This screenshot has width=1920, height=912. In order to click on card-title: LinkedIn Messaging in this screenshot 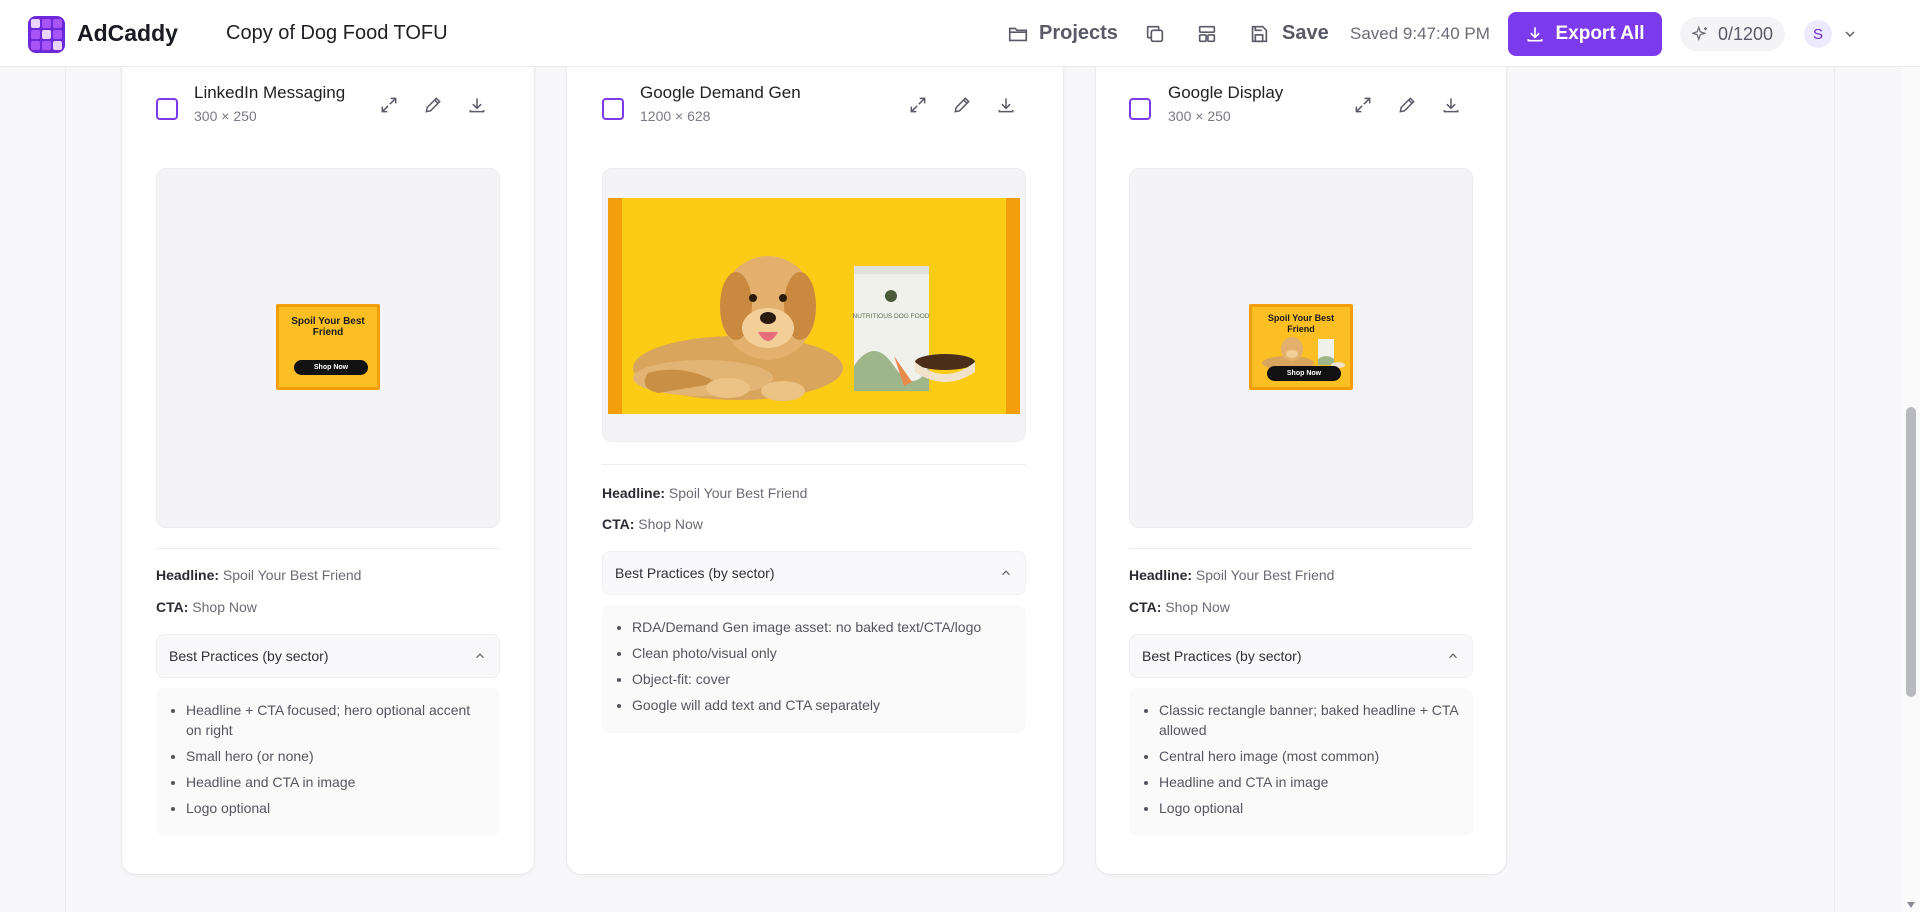, I will do `click(270, 92)`.